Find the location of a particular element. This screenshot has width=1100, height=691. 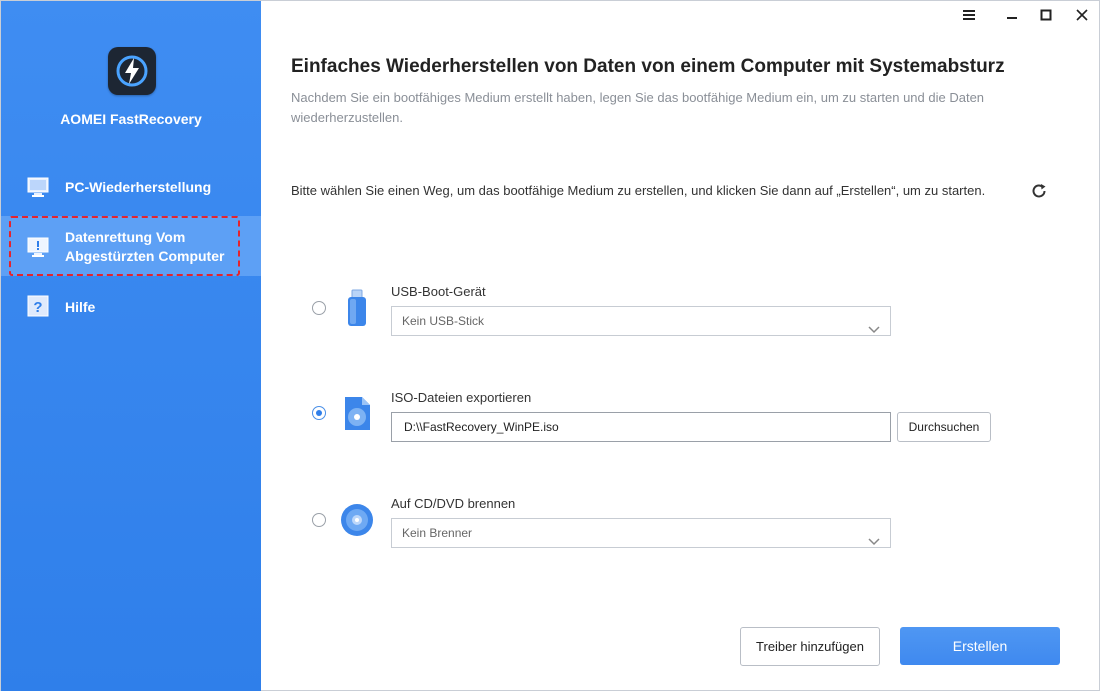

sidebar-item-label-line1: Datenrettung Vom is located at coordinates (125, 237).